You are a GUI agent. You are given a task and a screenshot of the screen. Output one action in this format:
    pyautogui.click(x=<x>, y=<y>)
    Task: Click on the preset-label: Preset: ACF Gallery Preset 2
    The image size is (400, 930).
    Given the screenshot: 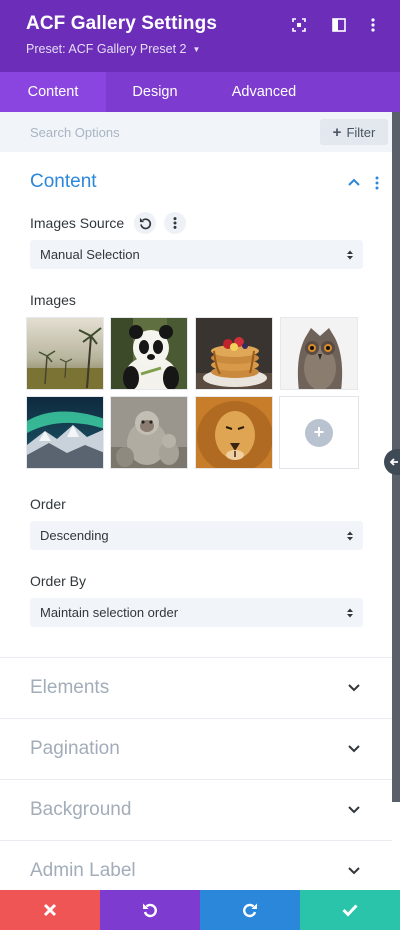 What is the action you would take?
    pyautogui.click(x=106, y=49)
    